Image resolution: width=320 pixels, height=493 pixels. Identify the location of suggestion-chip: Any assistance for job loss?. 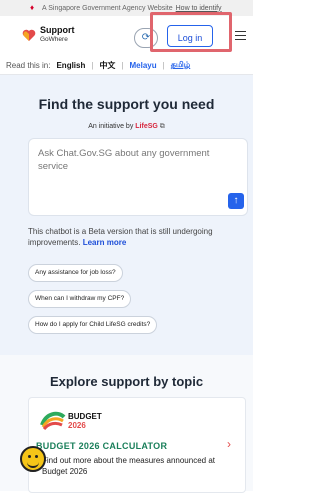
(75, 273).